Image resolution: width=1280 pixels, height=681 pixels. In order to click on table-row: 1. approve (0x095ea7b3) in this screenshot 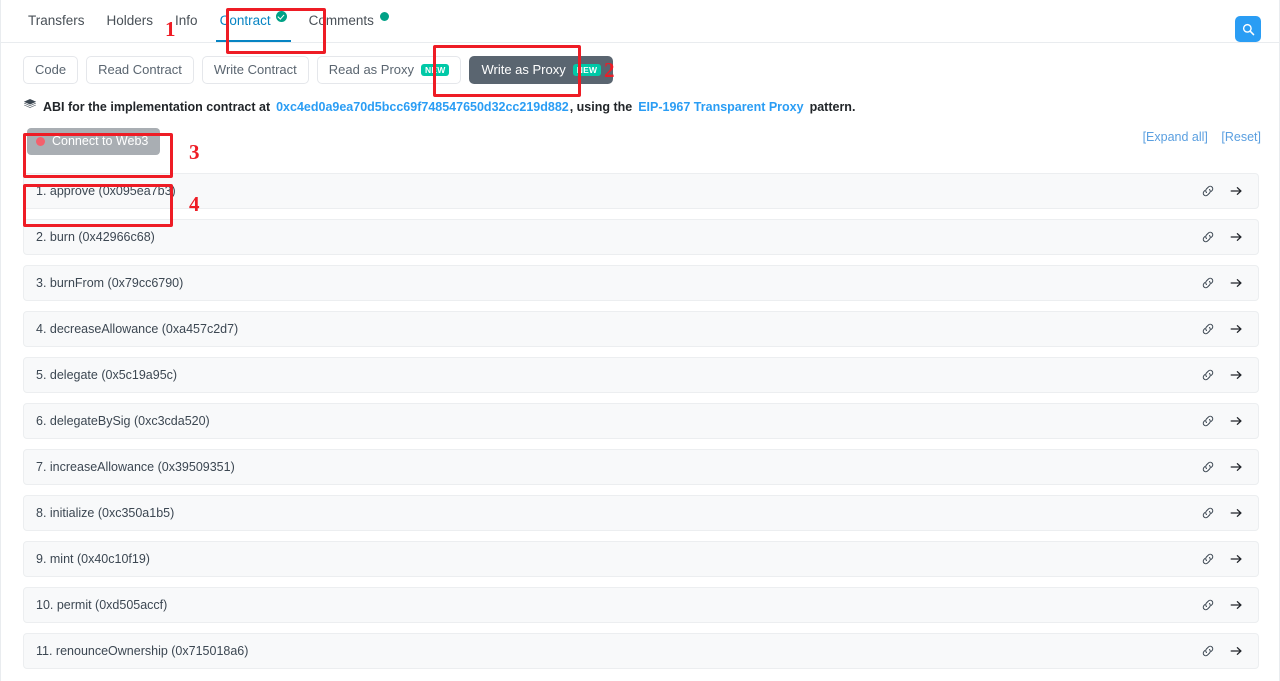, I will do `click(641, 191)`.